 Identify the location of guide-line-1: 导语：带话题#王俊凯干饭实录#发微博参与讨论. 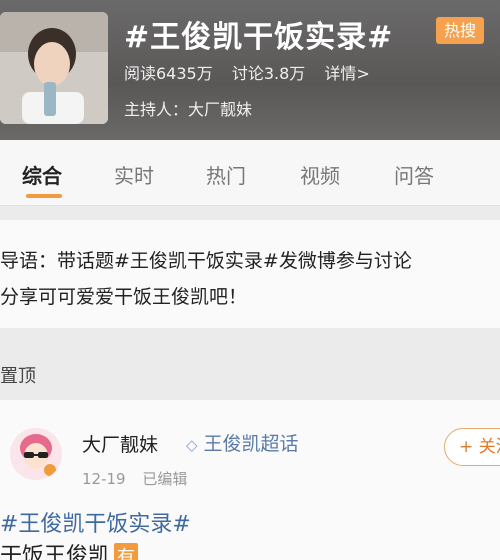
(206, 261).